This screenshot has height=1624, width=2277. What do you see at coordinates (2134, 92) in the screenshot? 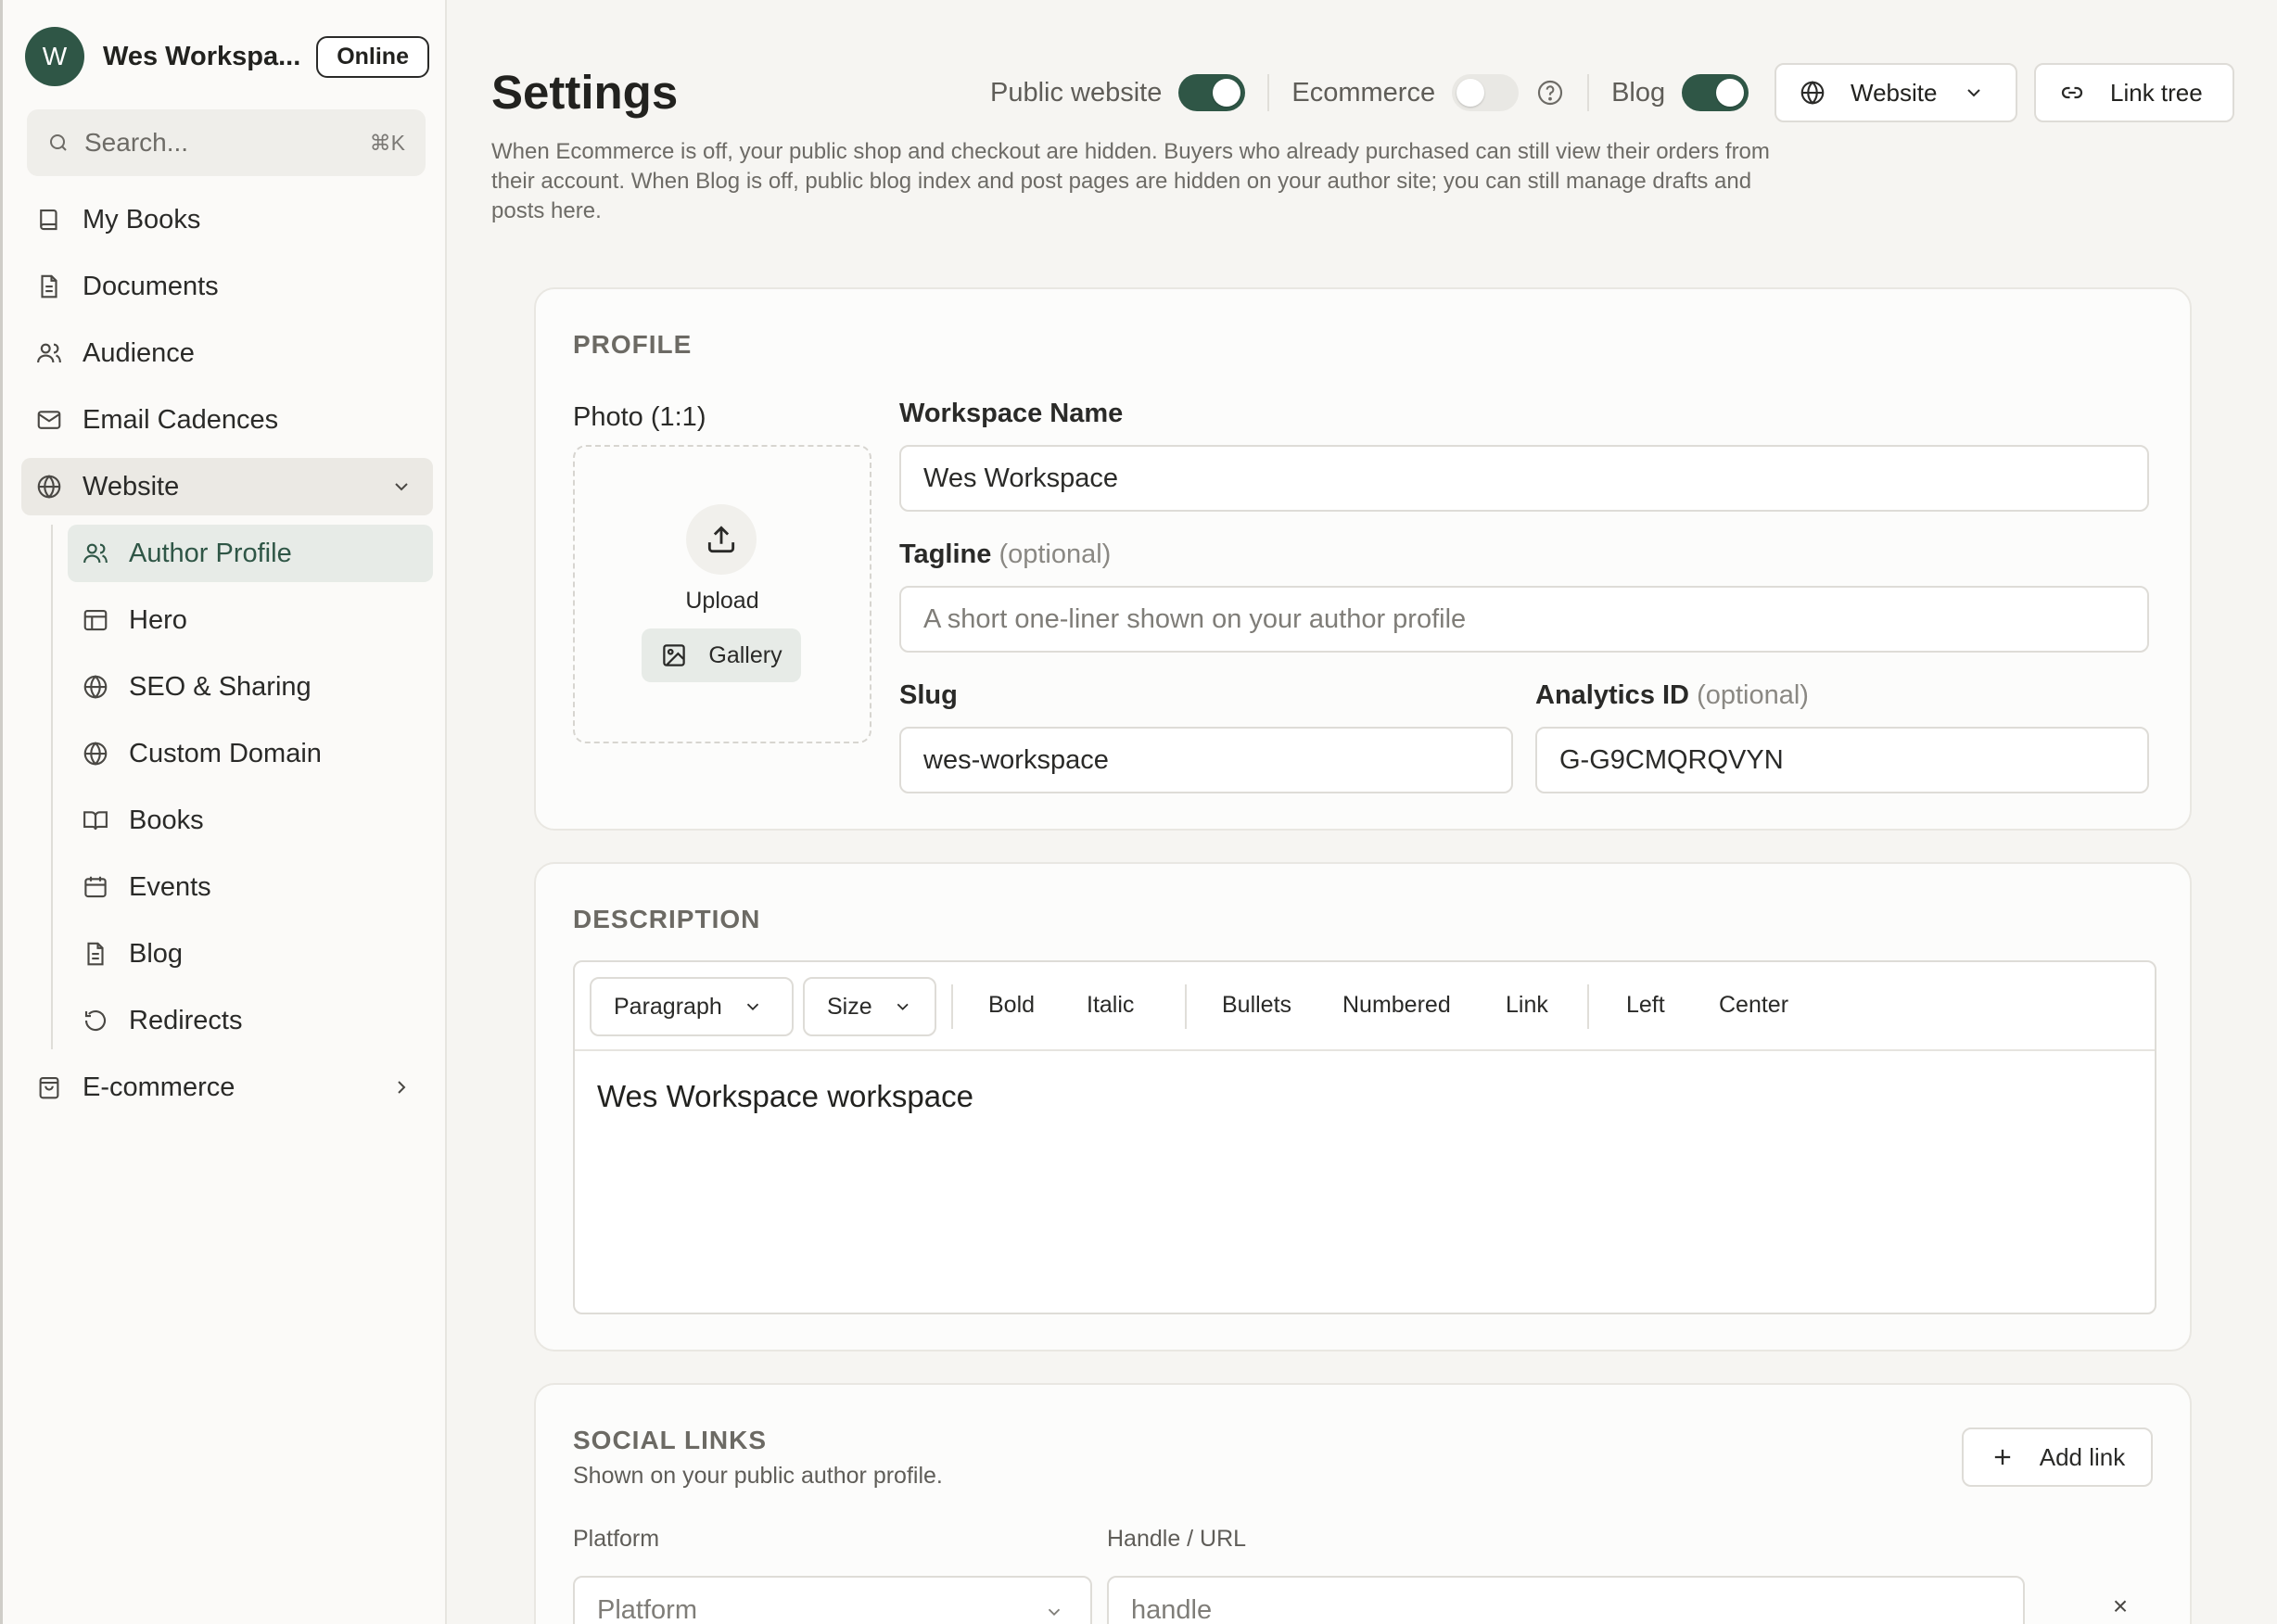
I see `link-tree-button: Link tree` at bounding box center [2134, 92].